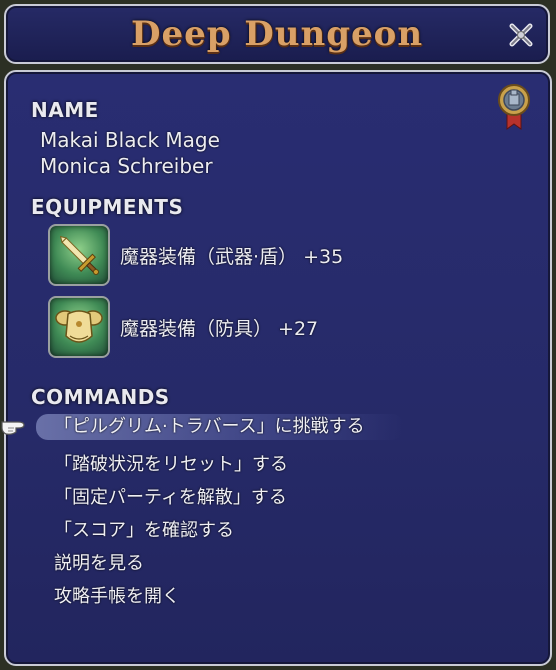 This screenshot has height=670, width=556. I want to click on command-view-explanation: 説明を見る, so click(99, 562).